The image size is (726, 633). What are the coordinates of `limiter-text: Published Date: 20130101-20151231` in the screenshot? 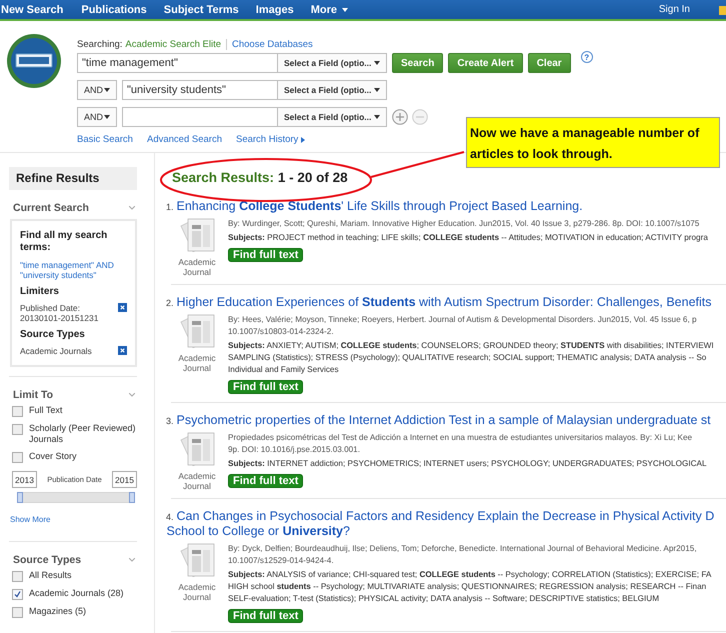 It's located at (60, 313).